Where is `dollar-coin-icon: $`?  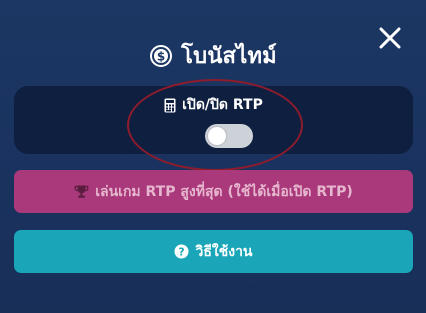 dollar-coin-icon: $ is located at coordinates (161, 56).